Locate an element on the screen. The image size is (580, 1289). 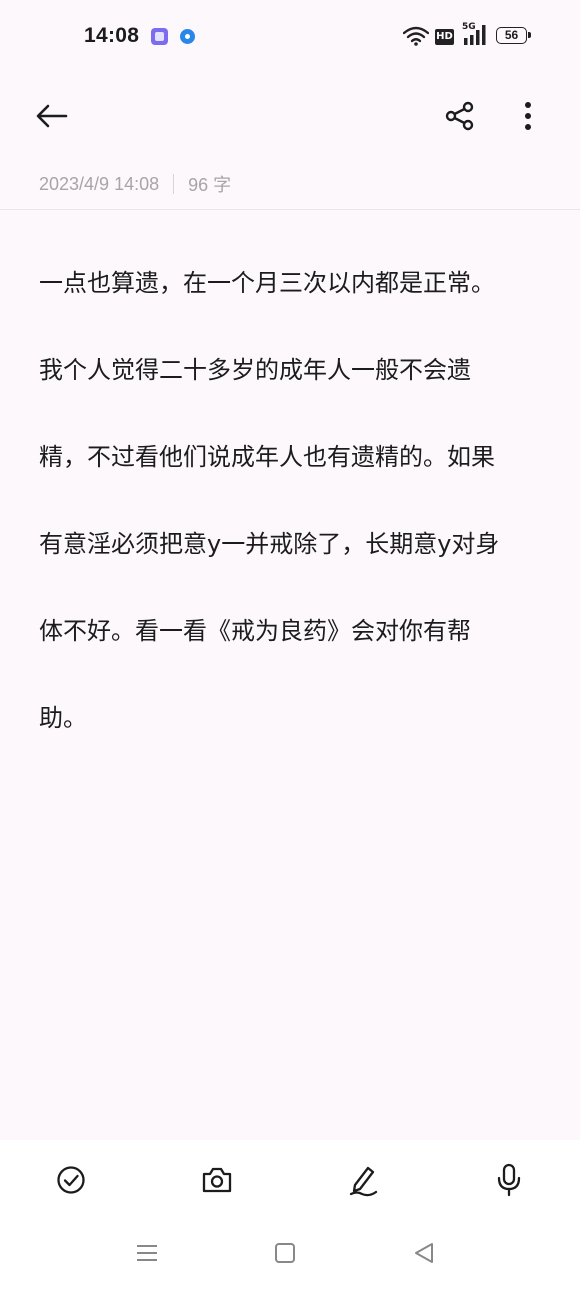
share-icon is located at coordinates (459, 116).